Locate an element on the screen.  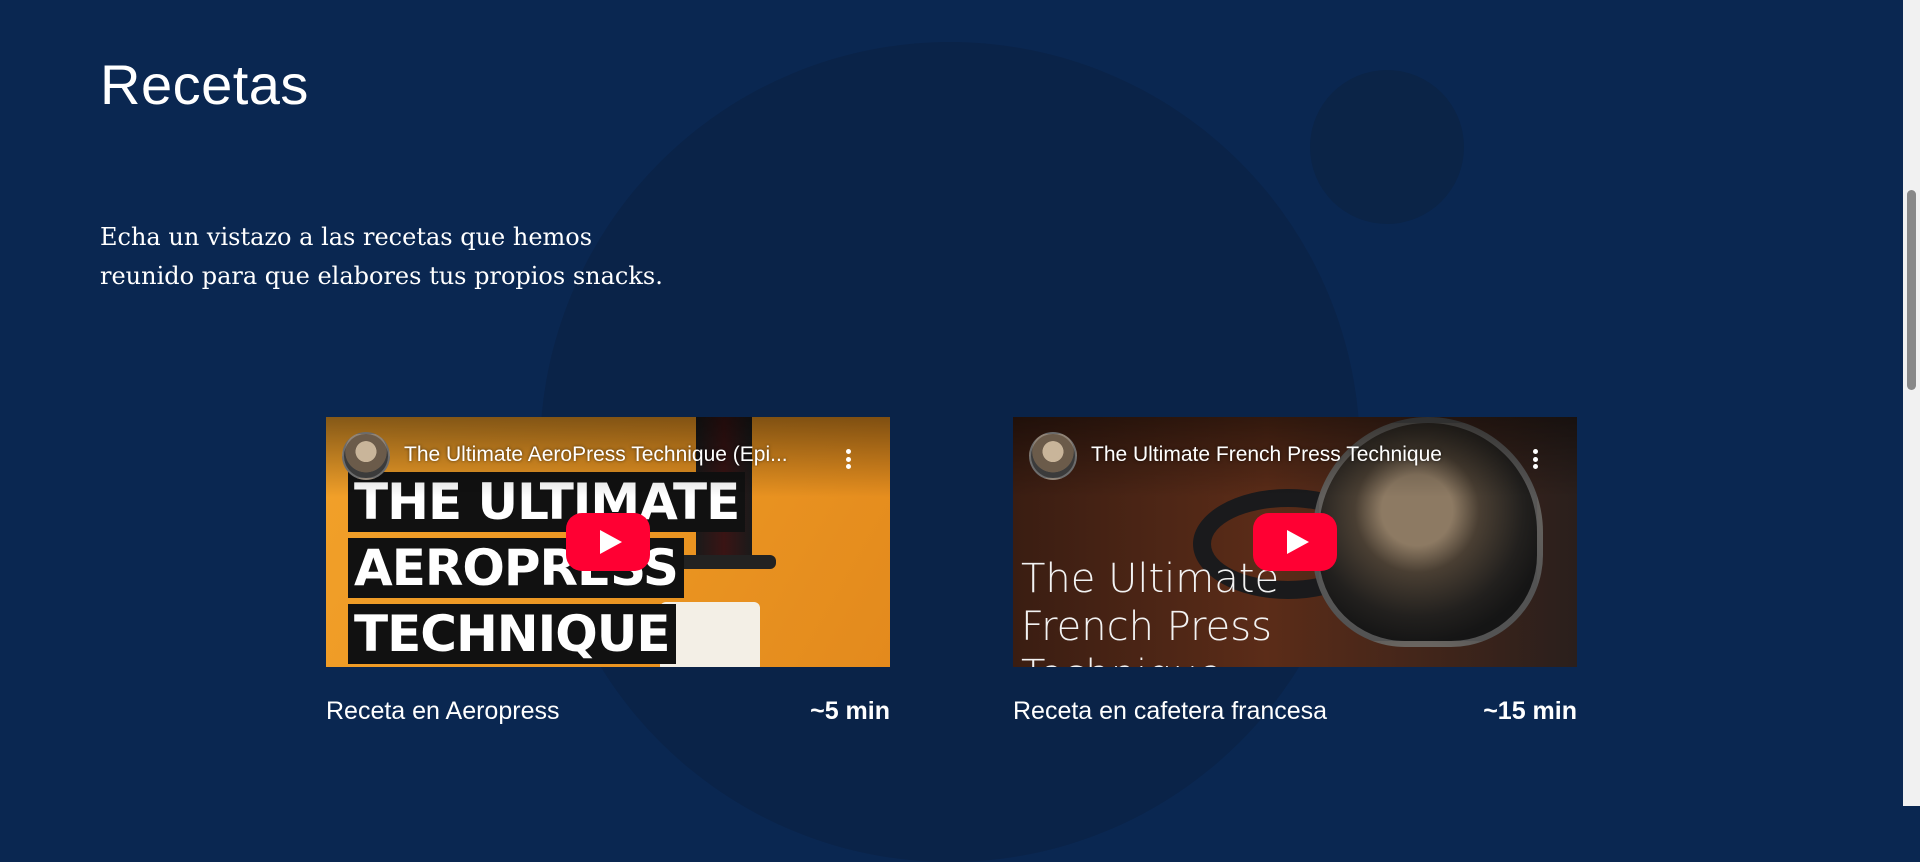
card-footer: Receta en cafetera francesa ~15 min is located at coordinates (1295, 711).